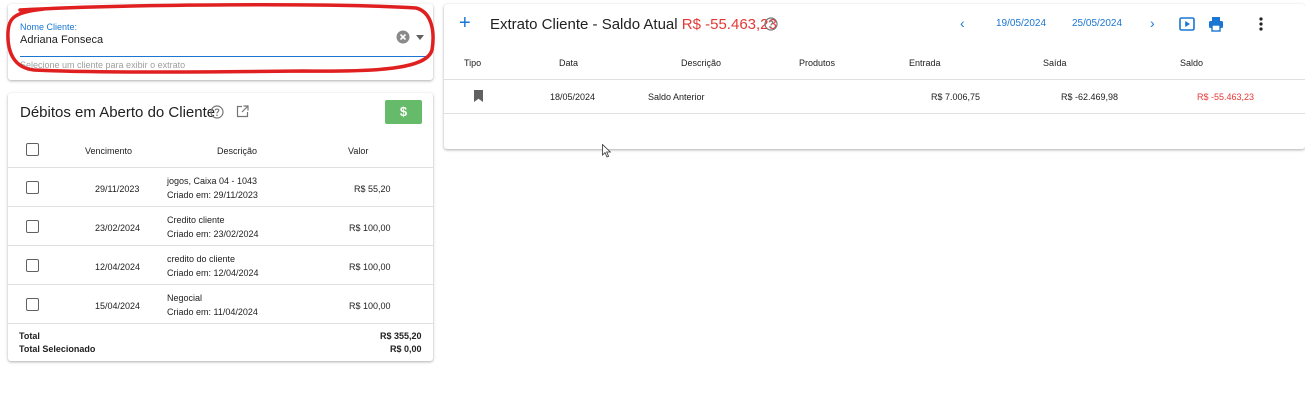 The width and height of the screenshot is (1305, 418). Describe the element at coordinates (212, 195) in the screenshot. I see `row-created: Criado em: 29/11/2023` at that location.